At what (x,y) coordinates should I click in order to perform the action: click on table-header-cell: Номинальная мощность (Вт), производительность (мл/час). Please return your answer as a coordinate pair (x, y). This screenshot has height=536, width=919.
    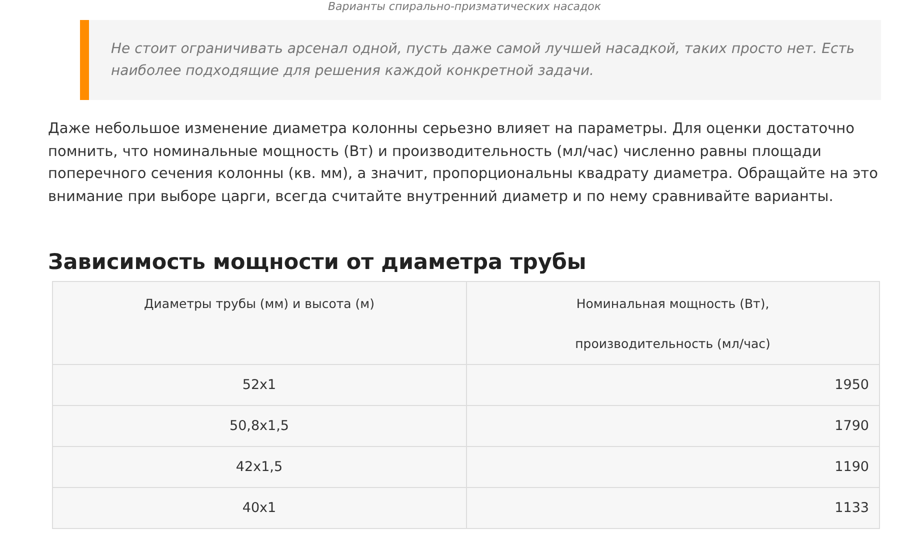
    Looking at the image, I should click on (673, 323).